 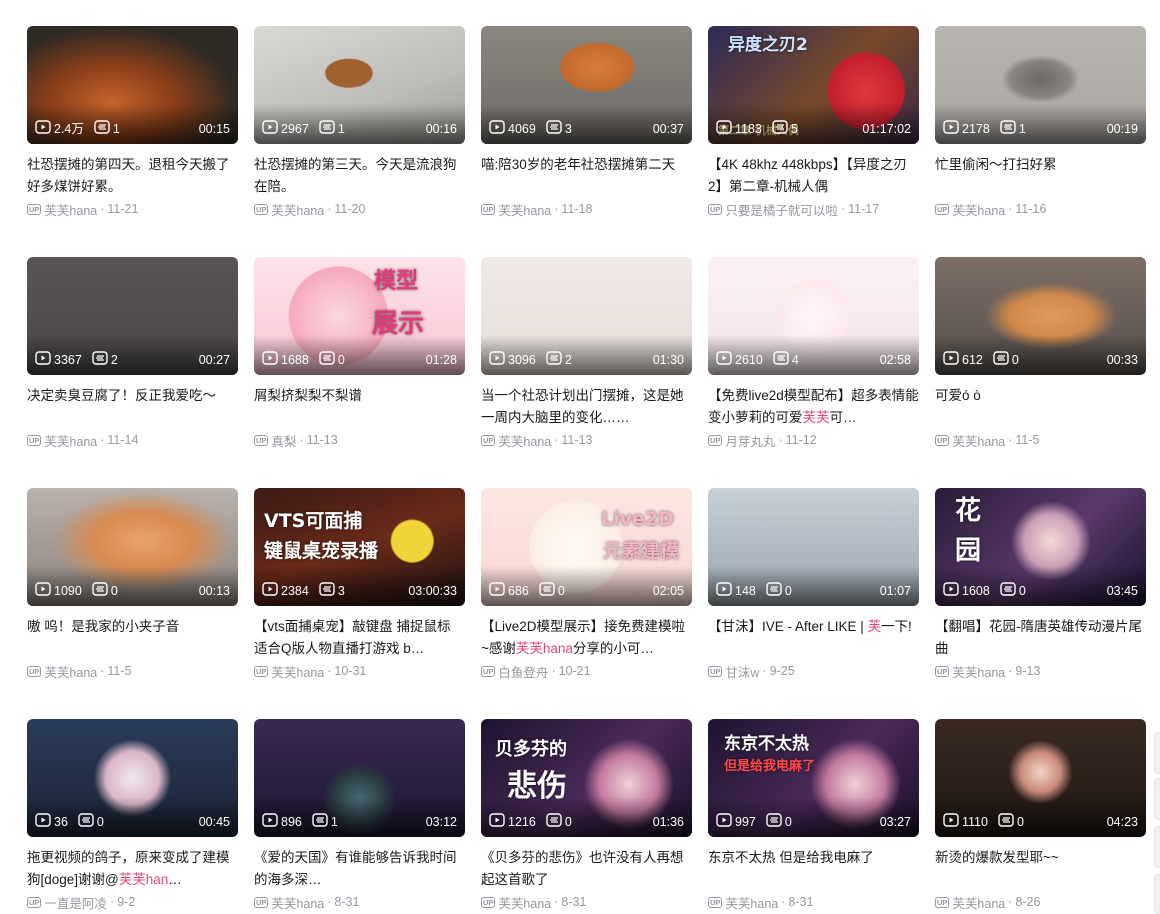 What do you see at coordinates (359, 176) in the screenshot?
I see `video-title: 社恐摆摊的第三天。今天是流浪狗在陪。` at bounding box center [359, 176].